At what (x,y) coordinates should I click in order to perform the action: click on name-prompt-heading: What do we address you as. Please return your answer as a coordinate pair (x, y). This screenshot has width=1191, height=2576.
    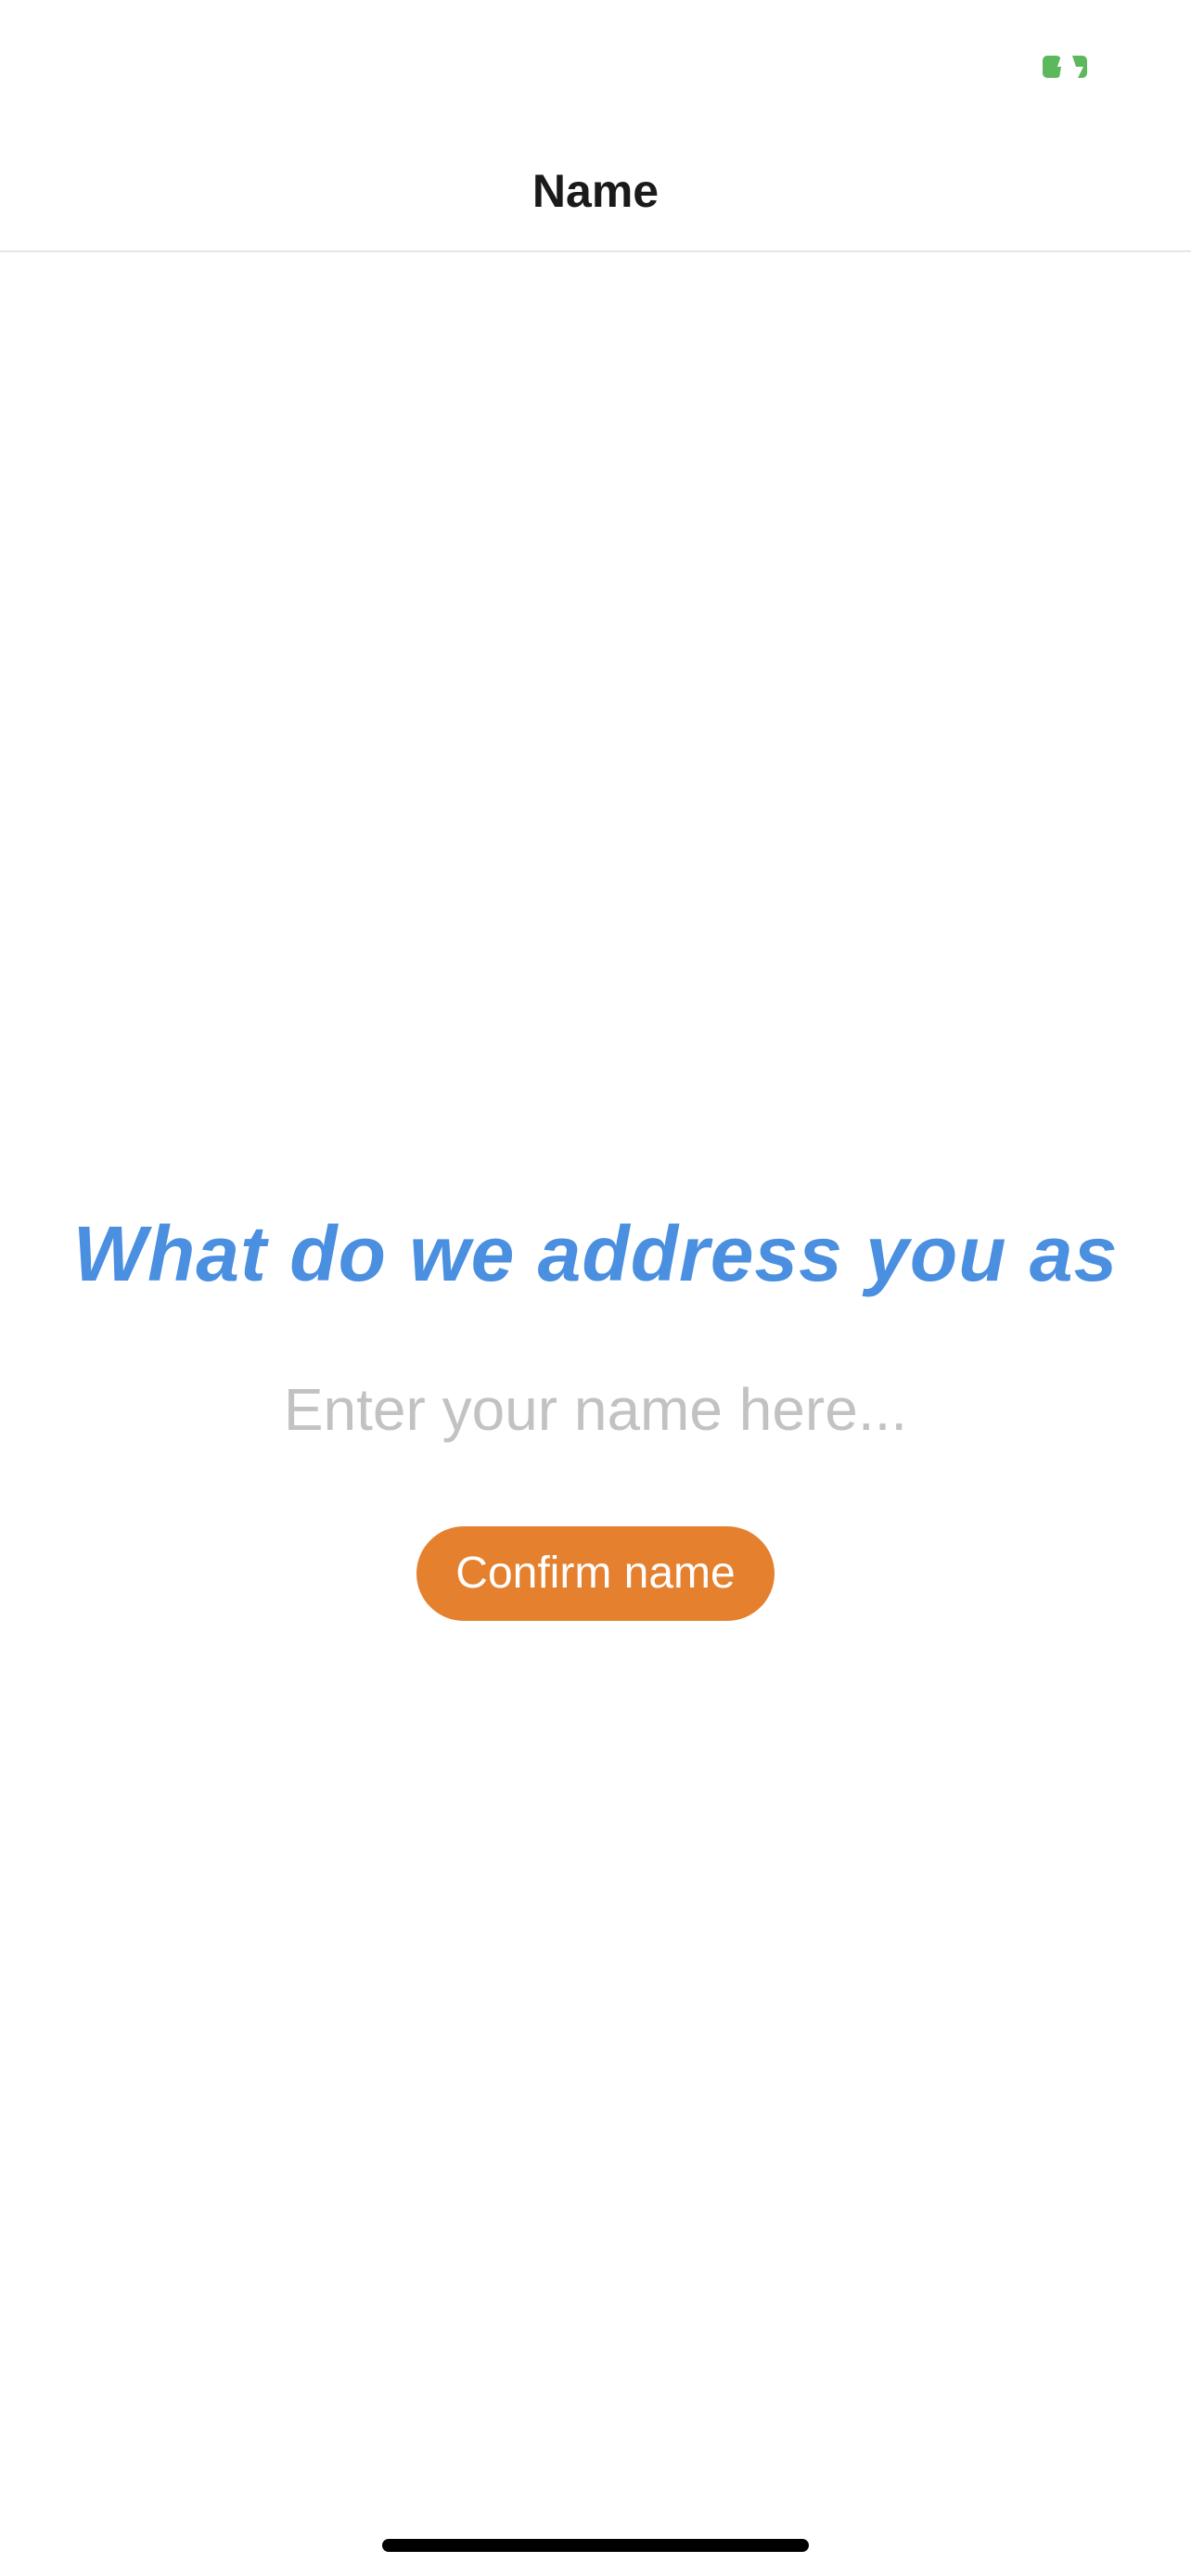
    Looking at the image, I should click on (595, 1253).